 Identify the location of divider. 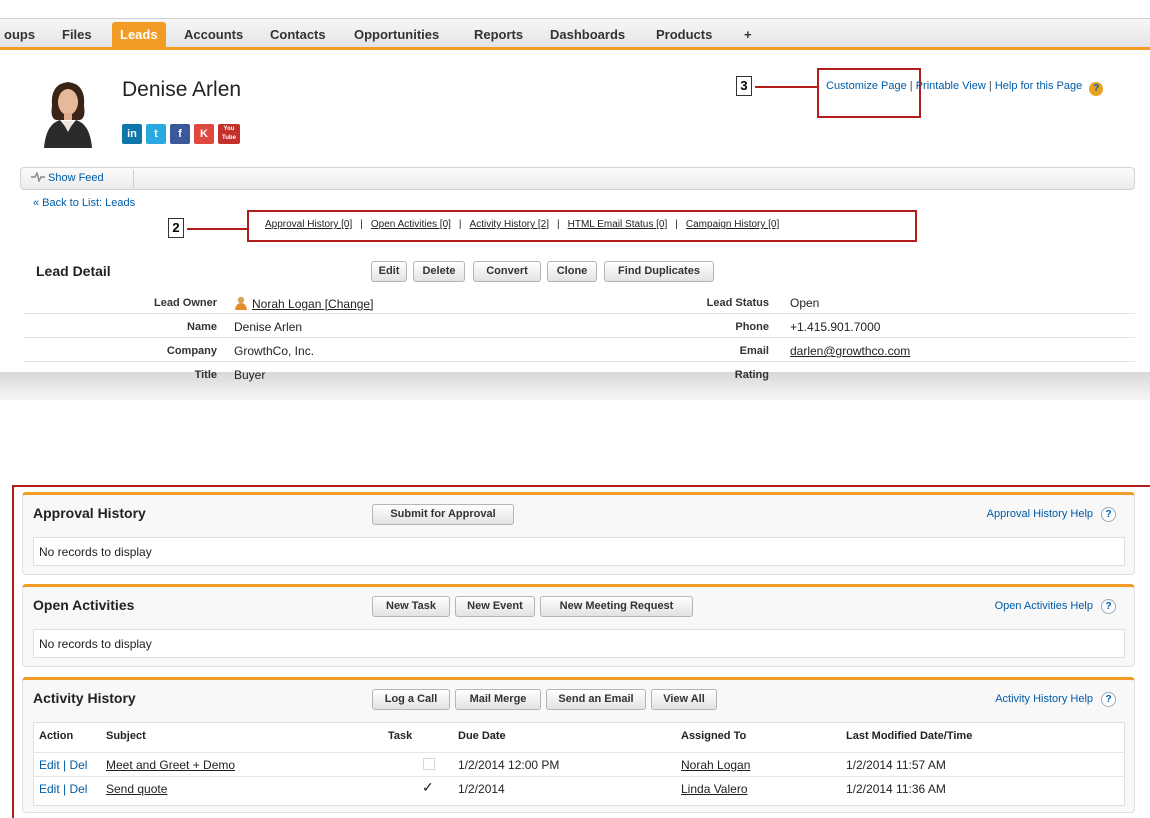
(133, 179).